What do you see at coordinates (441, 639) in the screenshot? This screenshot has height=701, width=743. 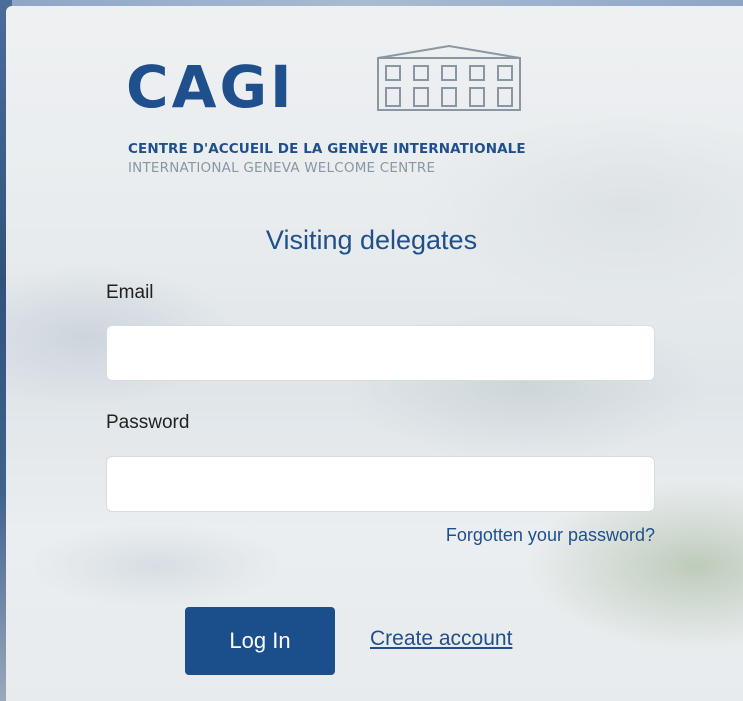 I see `create-account-link: Create account` at bounding box center [441, 639].